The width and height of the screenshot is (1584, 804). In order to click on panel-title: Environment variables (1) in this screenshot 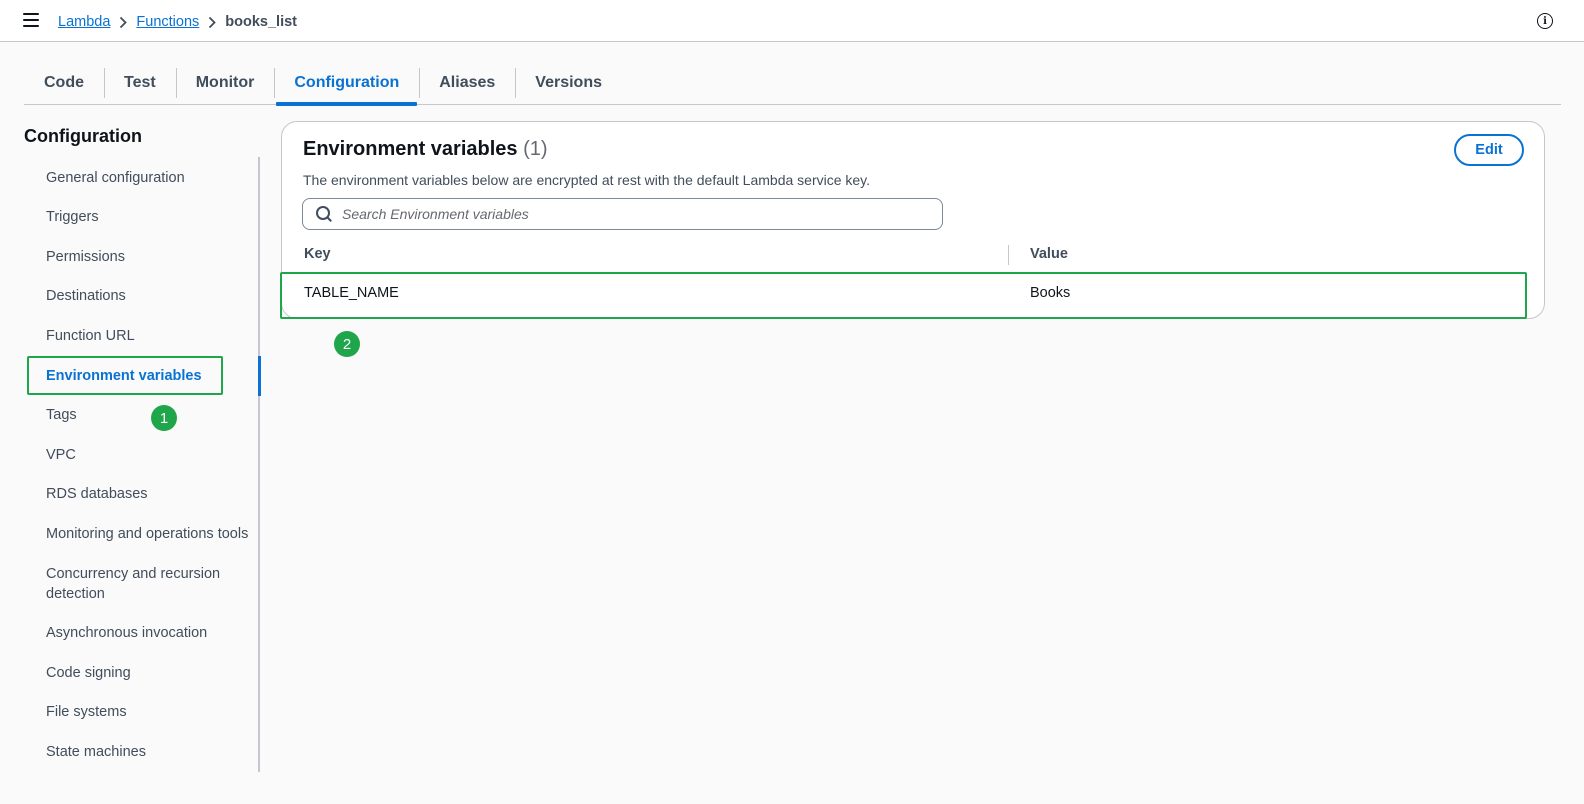, I will do `click(425, 149)`.